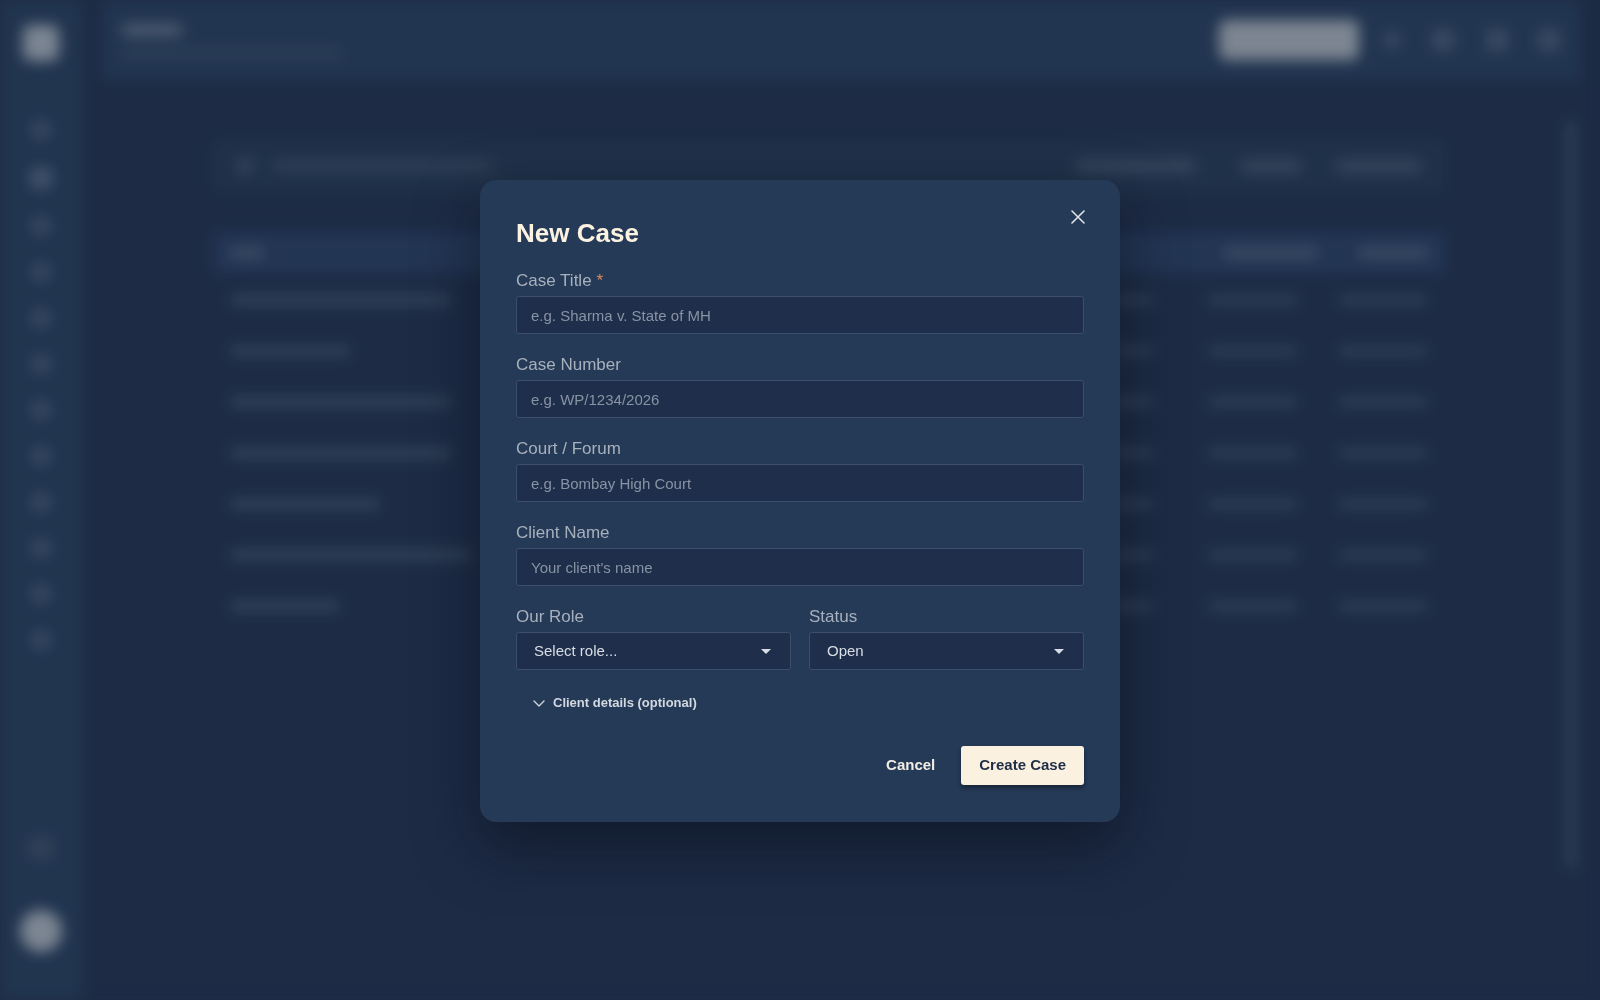 This screenshot has width=1600, height=1000. Describe the element at coordinates (800, 567) in the screenshot. I see `text-input-field: Your client's name` at that location.